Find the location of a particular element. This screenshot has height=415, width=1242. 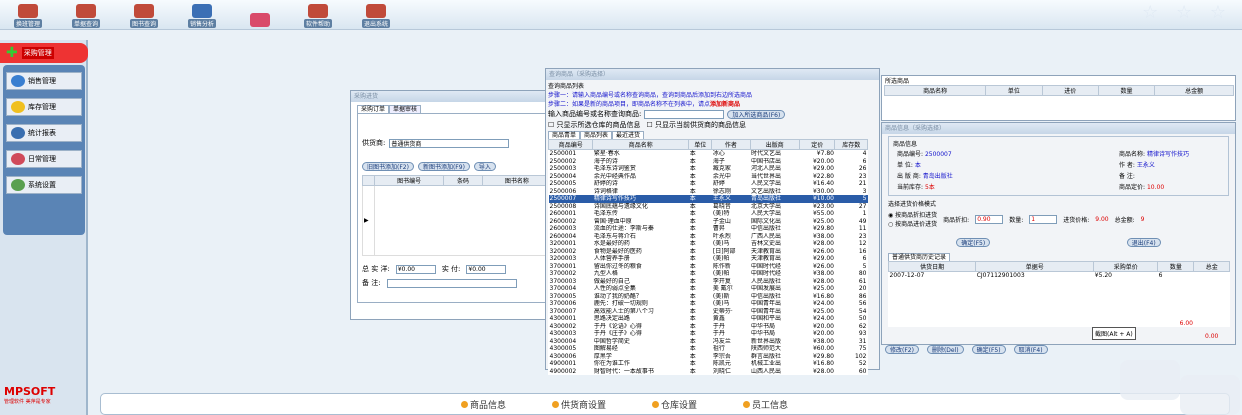

table-cell: ¥16.80 is located at coordinates (823, 363).